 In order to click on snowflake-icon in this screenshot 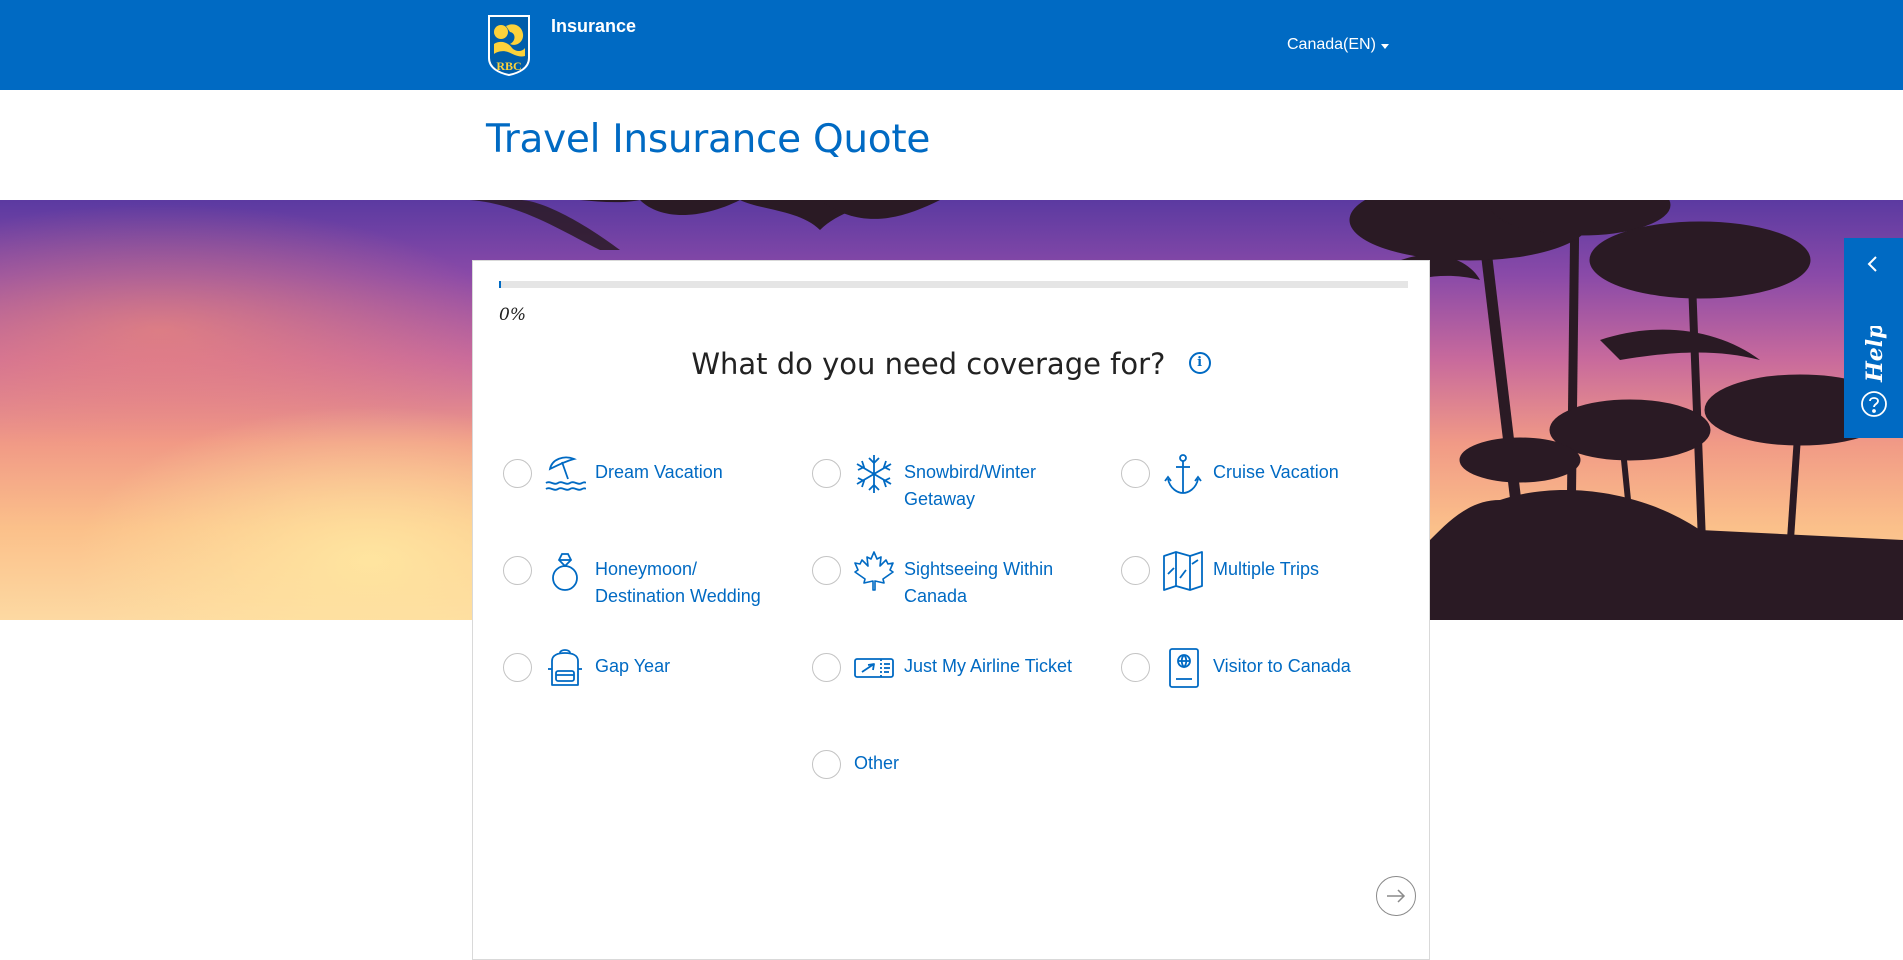, I will do `click(874, 474)`.